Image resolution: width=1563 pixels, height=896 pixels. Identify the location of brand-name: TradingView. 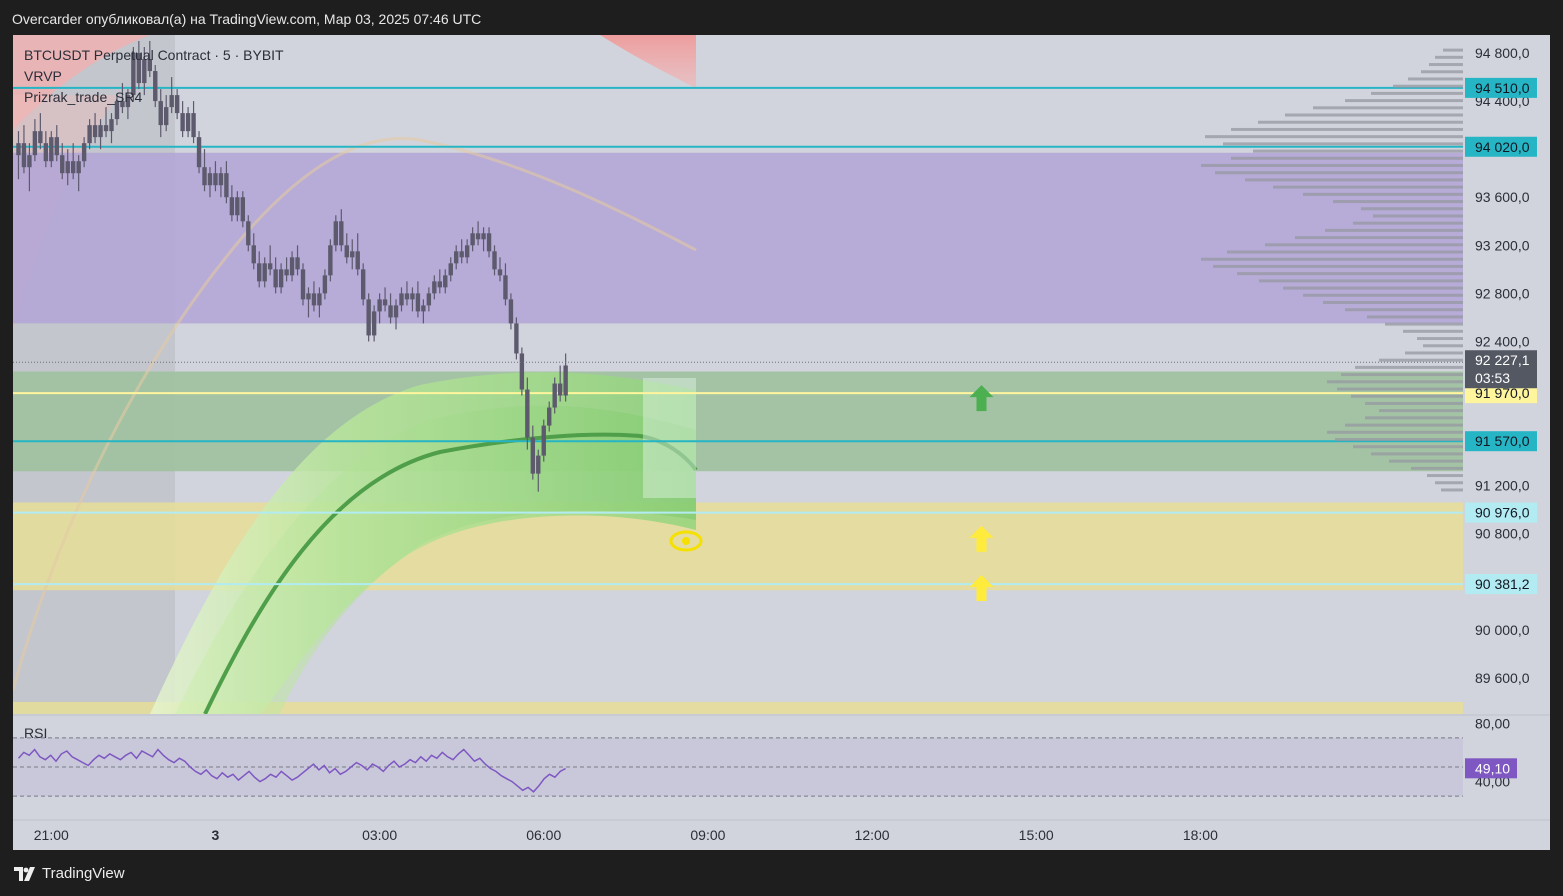
(83, 873).